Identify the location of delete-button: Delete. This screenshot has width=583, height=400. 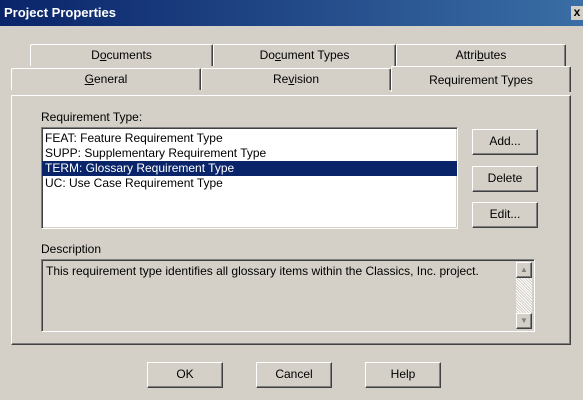
(505, 179).